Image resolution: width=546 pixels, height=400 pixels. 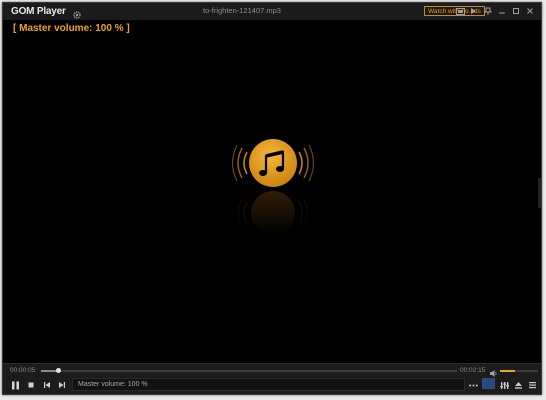 I want to click on more-button, so click(x=473, y=385).